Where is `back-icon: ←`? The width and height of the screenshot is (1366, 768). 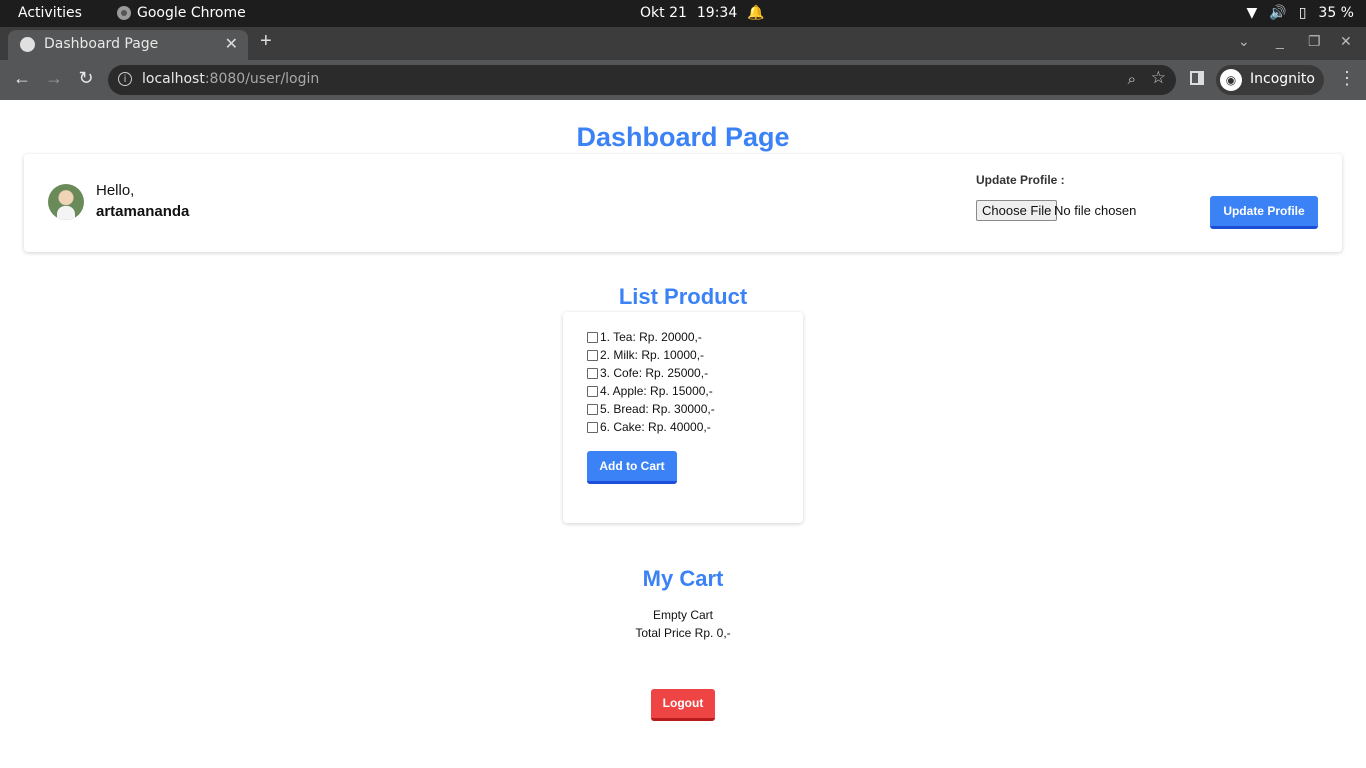 back-icon: ← is located at coordinates (22, 78).